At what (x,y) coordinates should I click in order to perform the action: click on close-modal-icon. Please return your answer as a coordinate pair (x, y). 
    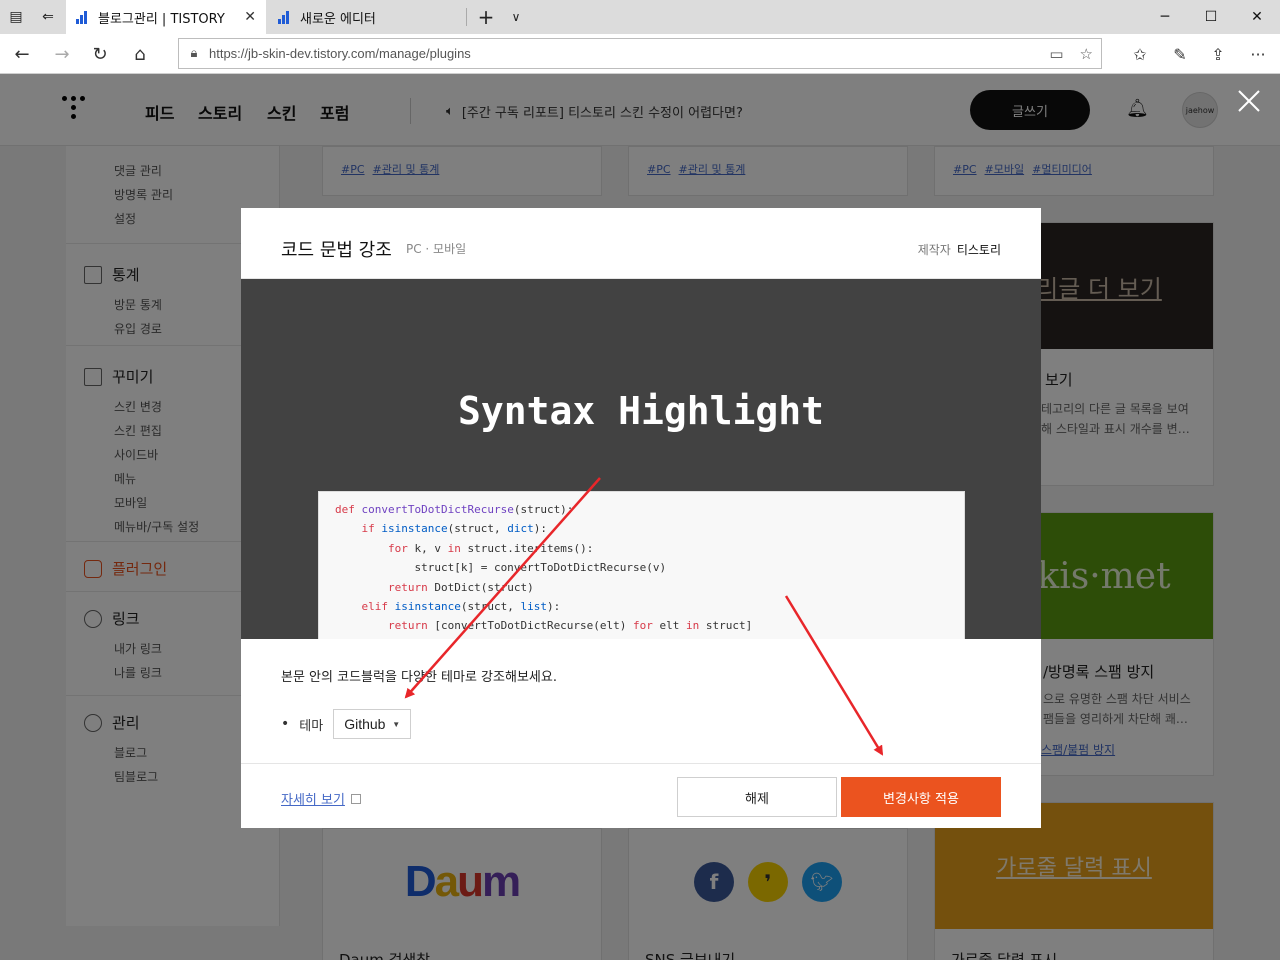
    Looking at the image, I should click on (1249, 101).